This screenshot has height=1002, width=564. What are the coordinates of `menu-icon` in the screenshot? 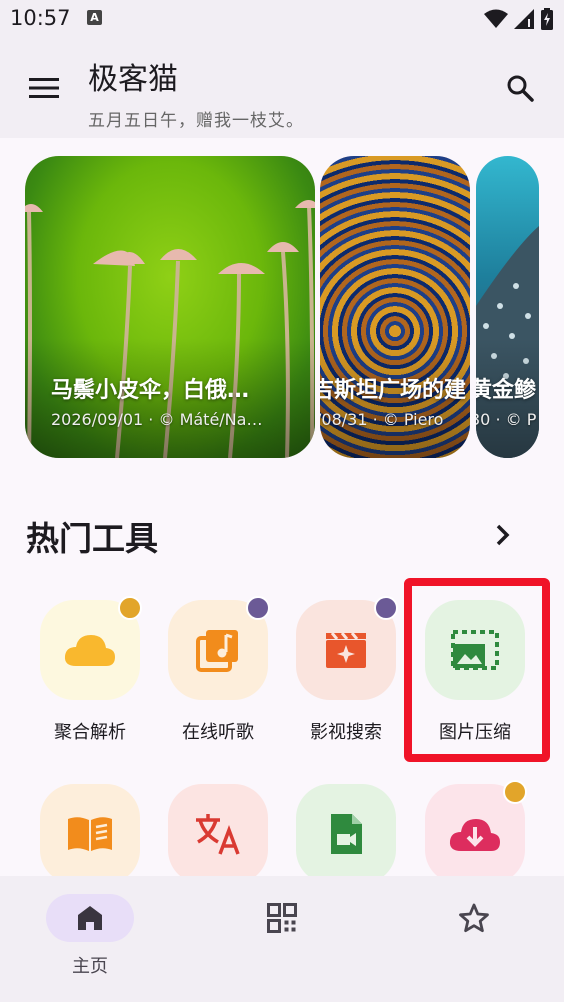 It's located at (44, 88).